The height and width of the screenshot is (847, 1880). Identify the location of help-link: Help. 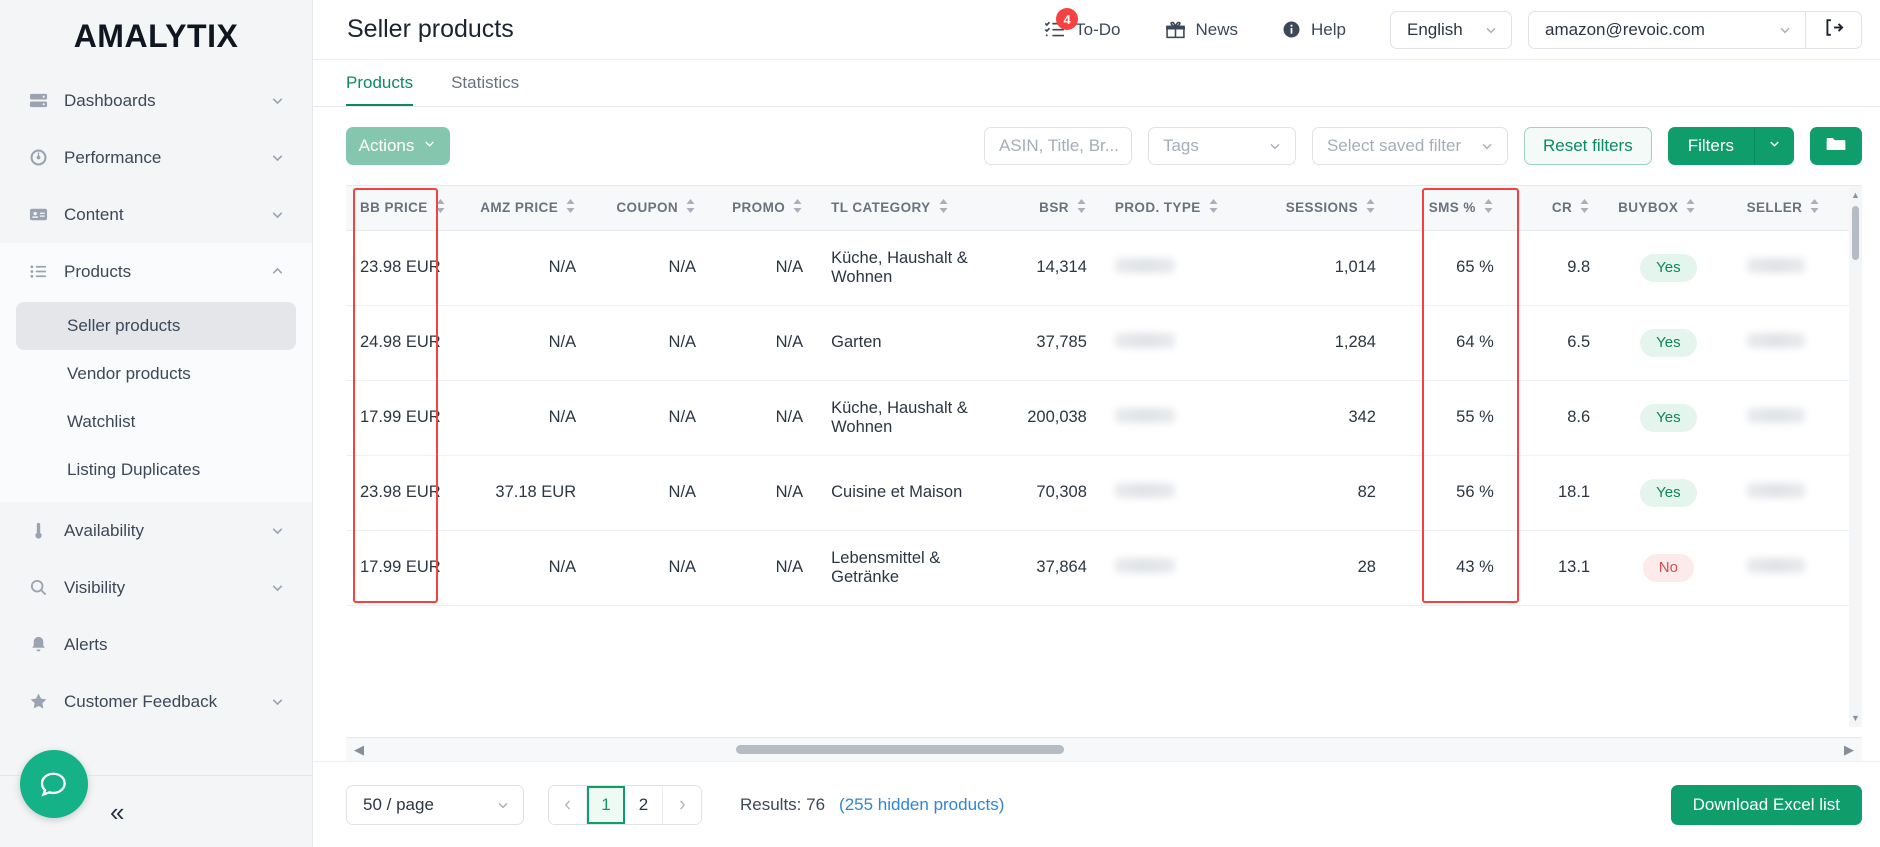
(1314, 30).